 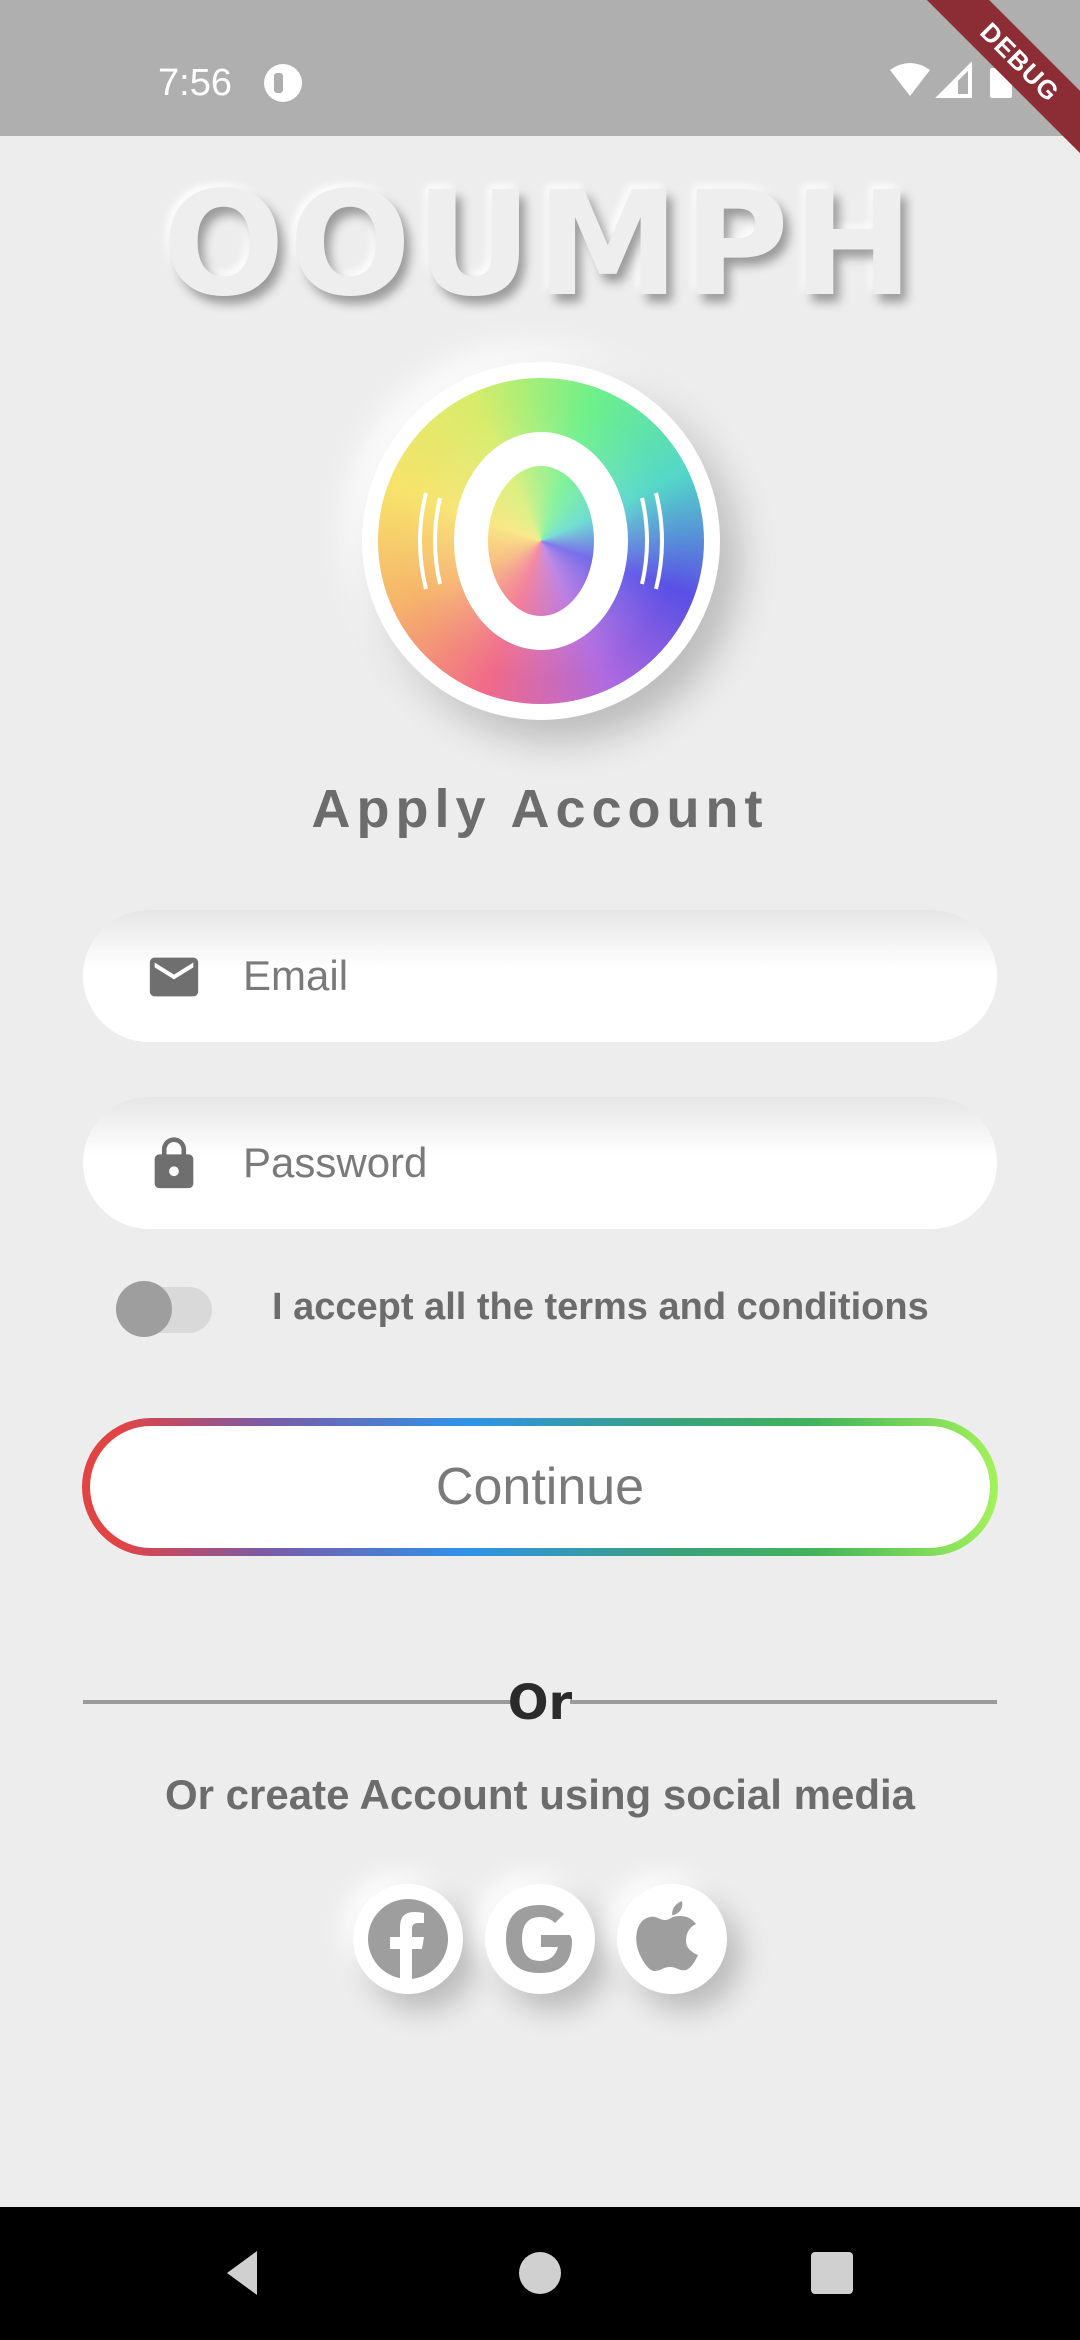 I want to click on divider-line-right, so click(x=783, y=1702).